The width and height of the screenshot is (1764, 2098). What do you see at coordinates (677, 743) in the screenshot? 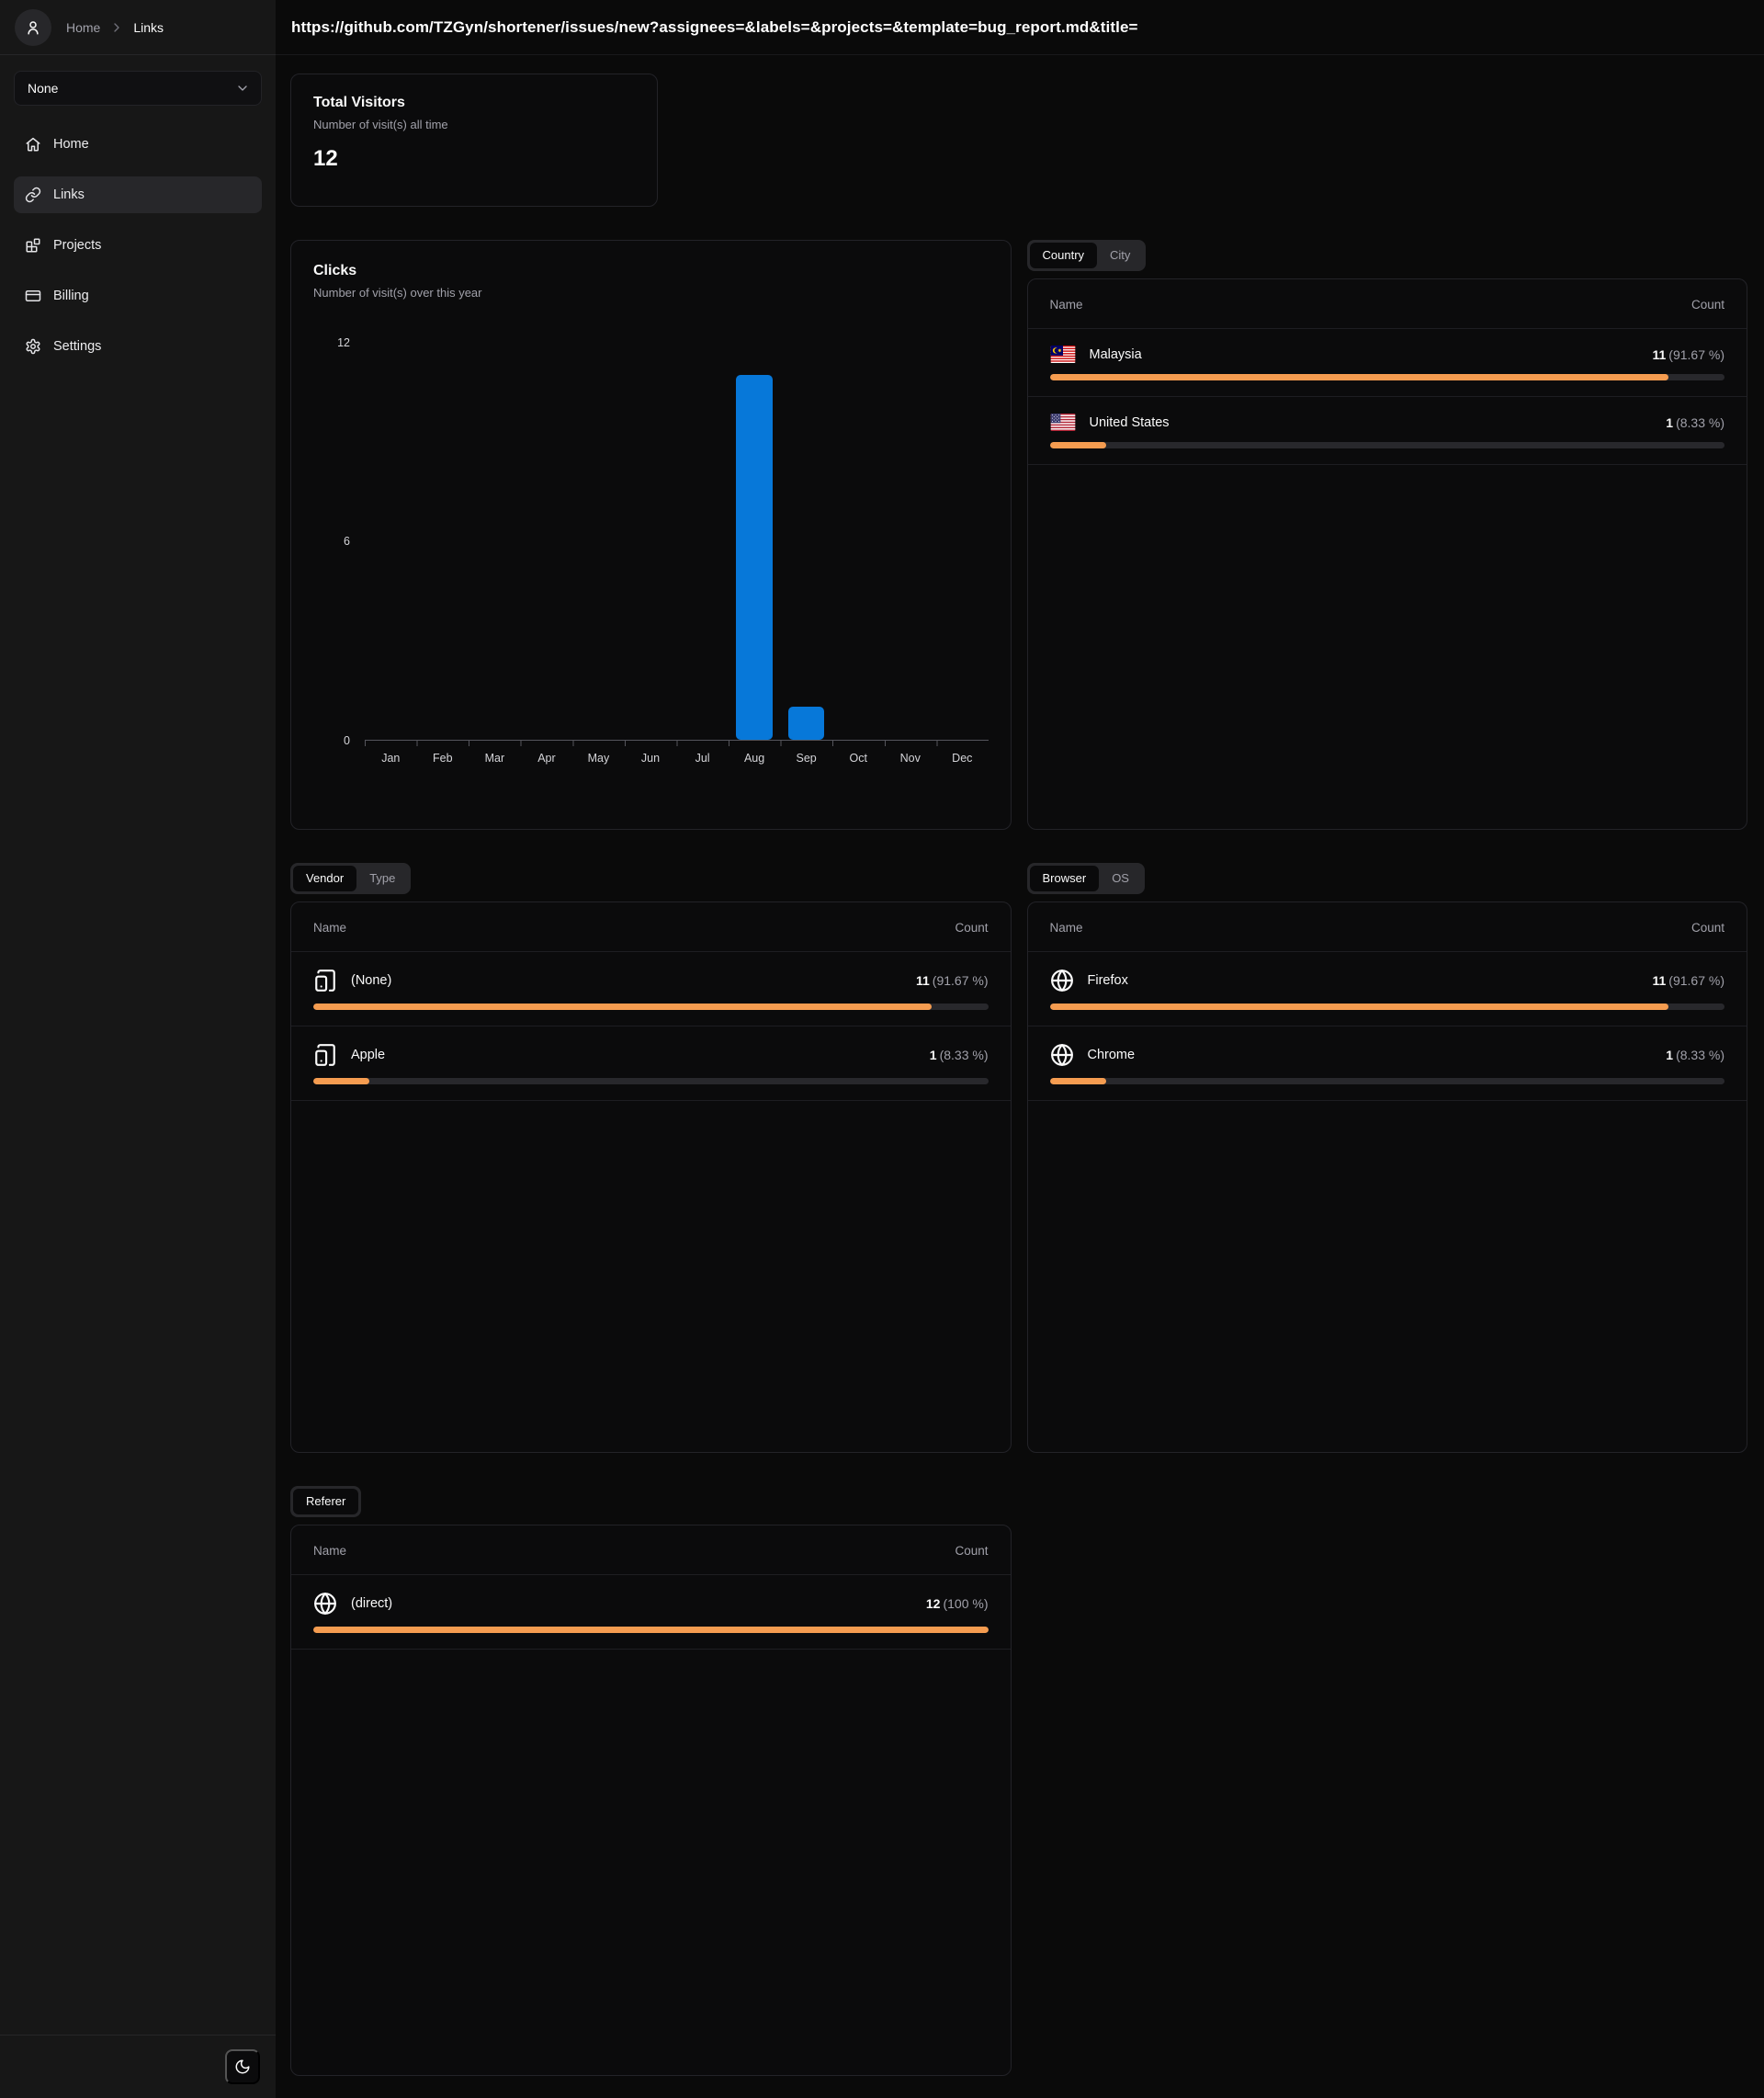
I see `x-axis-ticks` at bounding box center [677, 743].